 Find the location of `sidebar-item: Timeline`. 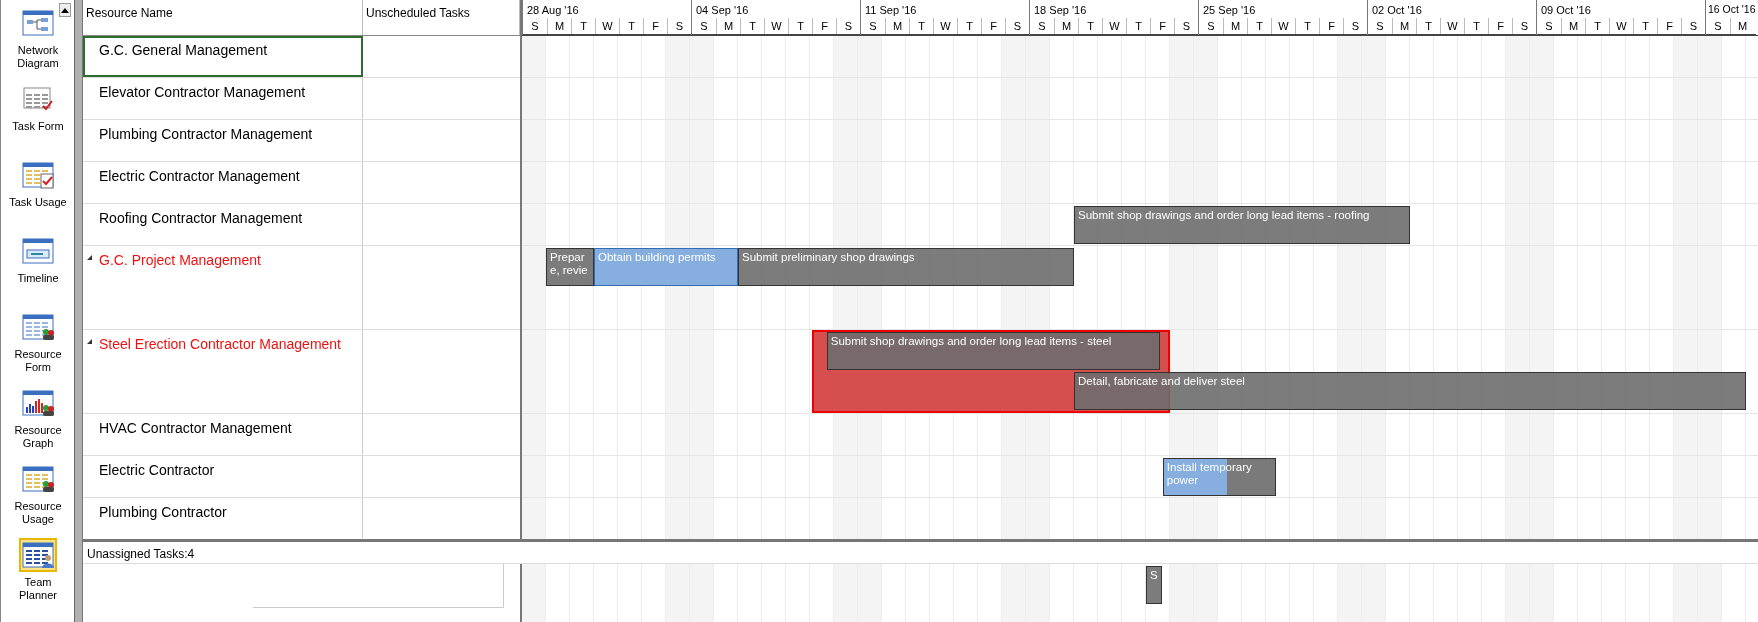

sidebar-item: Timeline is located at coordinates (38, 272).